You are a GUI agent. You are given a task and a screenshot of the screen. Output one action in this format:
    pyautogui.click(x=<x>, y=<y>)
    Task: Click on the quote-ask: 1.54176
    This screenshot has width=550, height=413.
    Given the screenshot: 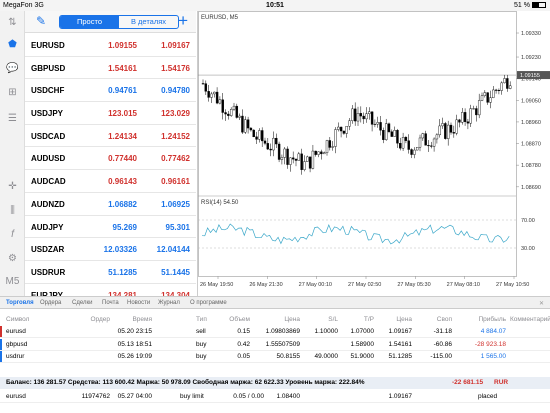 What is the action you would take?
    pyautogui.click(x=175, y=68)
    